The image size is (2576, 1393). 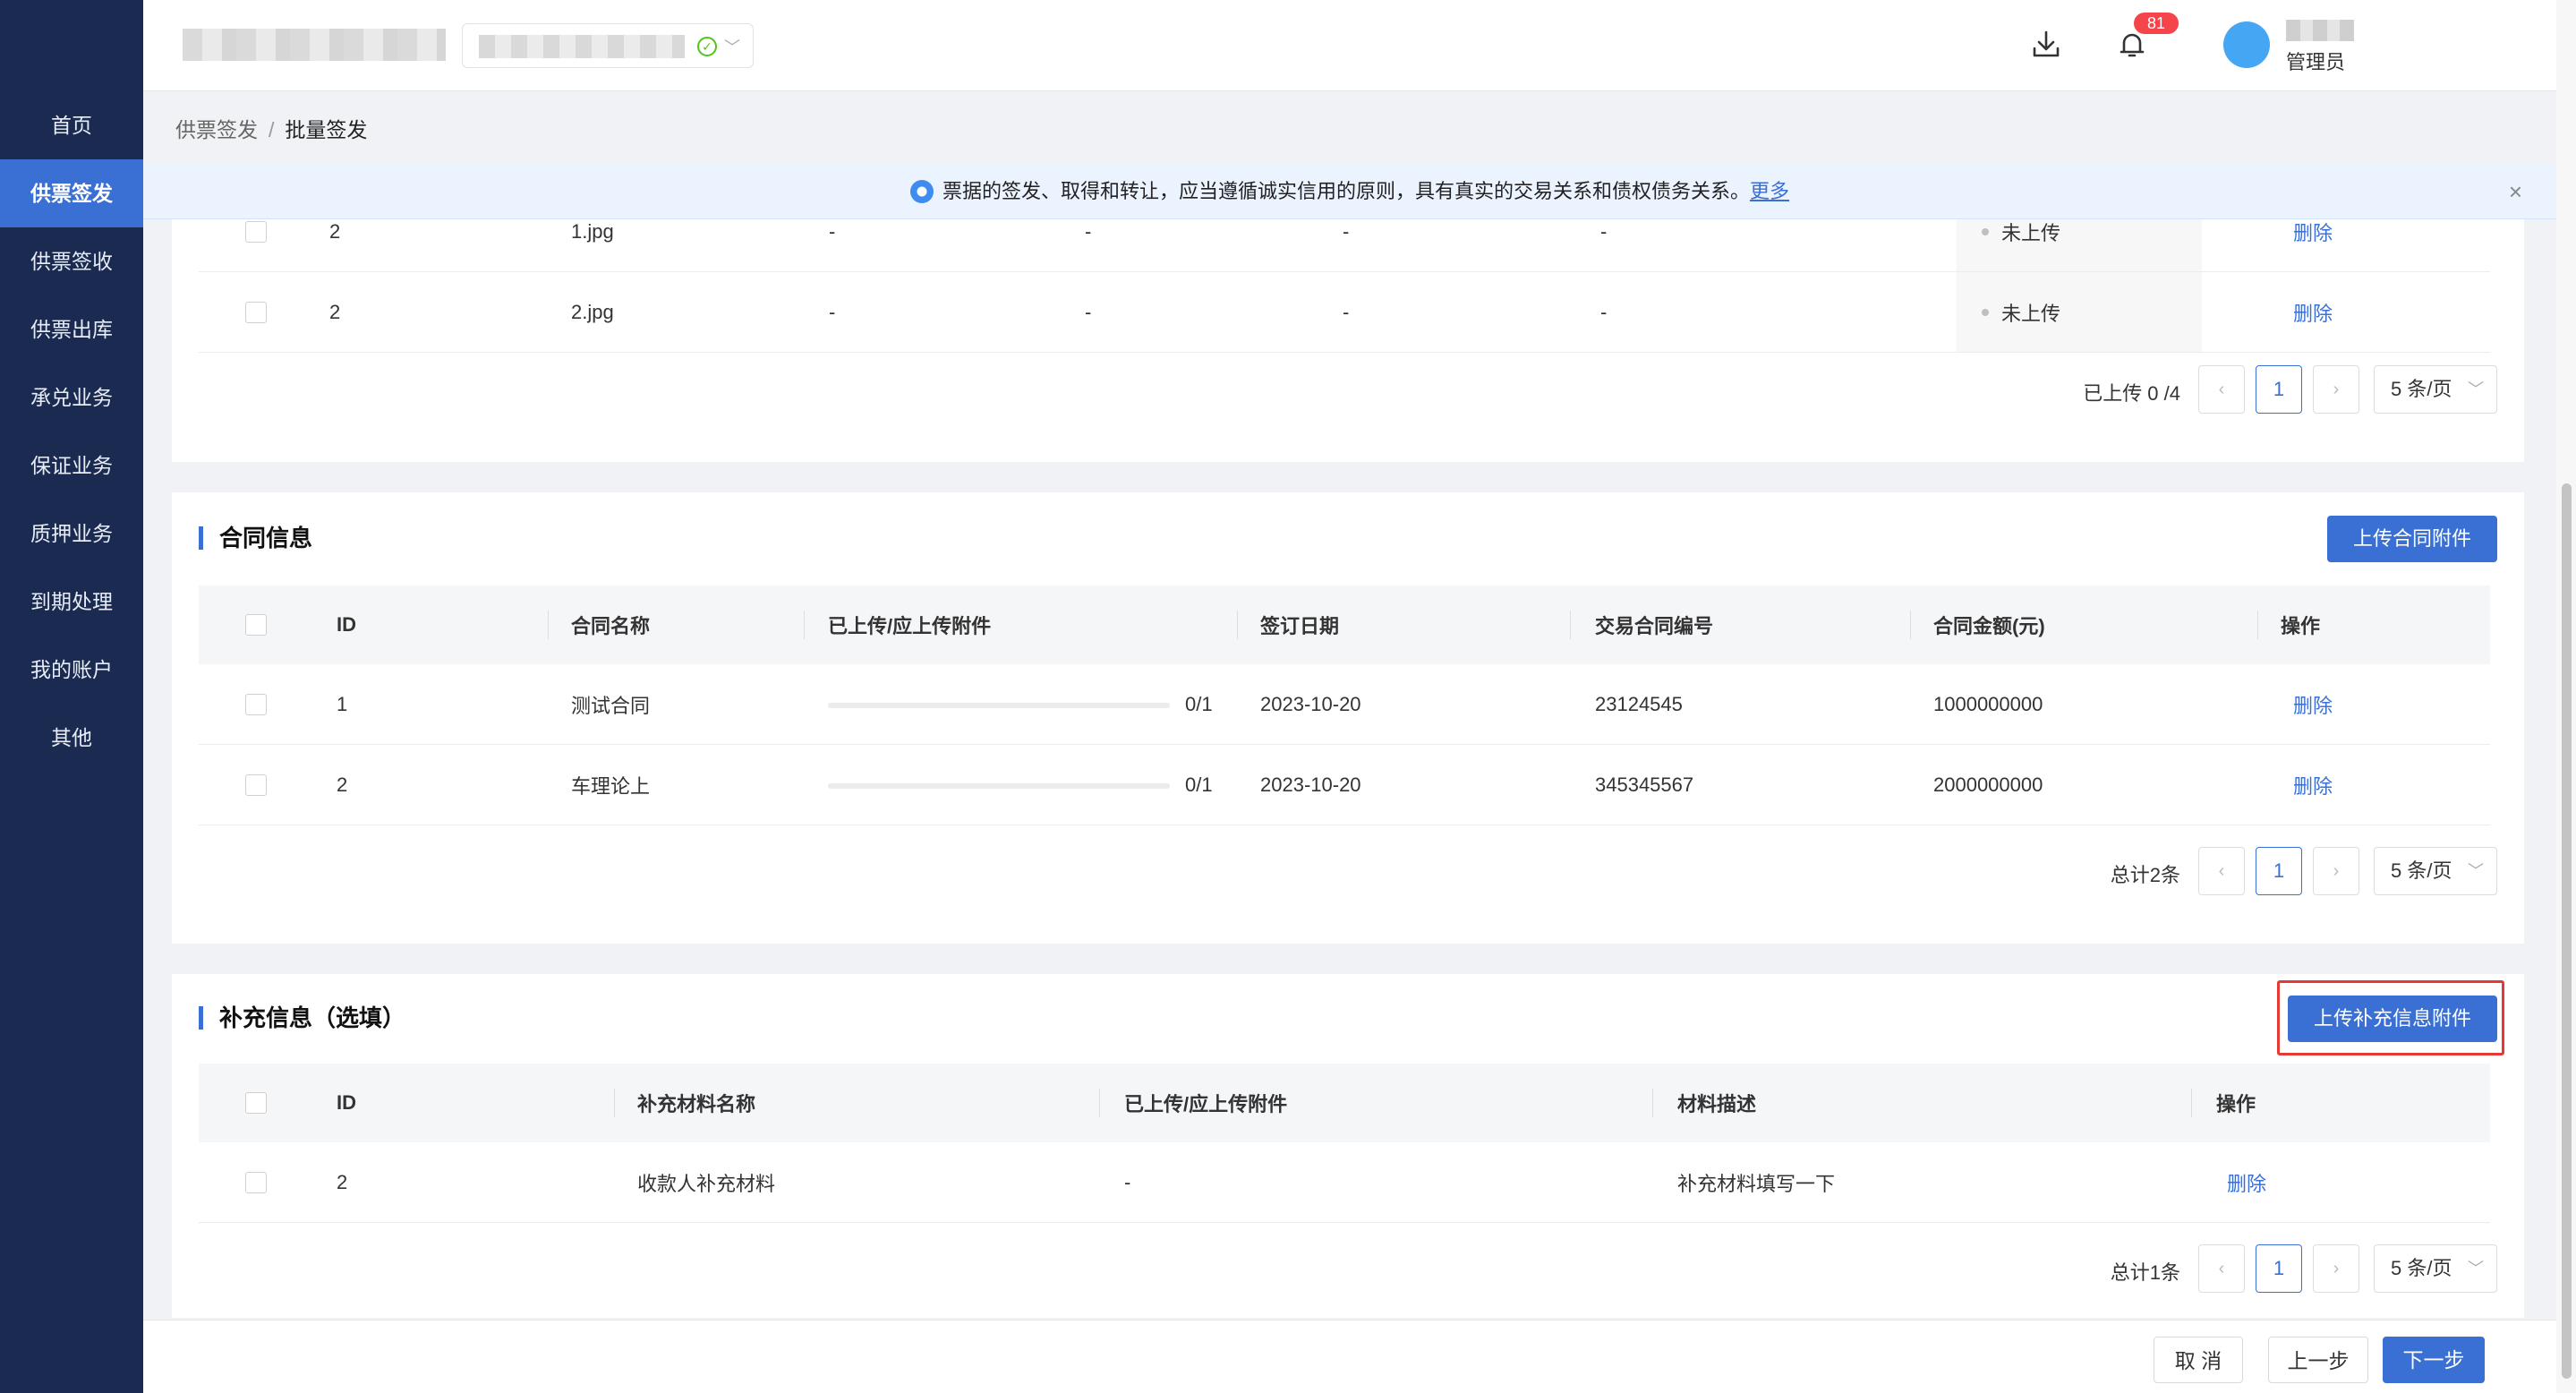 What do you see at coordinates (255, 538) in the screenshot?
I see `contract-section-title: 合同信息` at bounding box center [255, 538].